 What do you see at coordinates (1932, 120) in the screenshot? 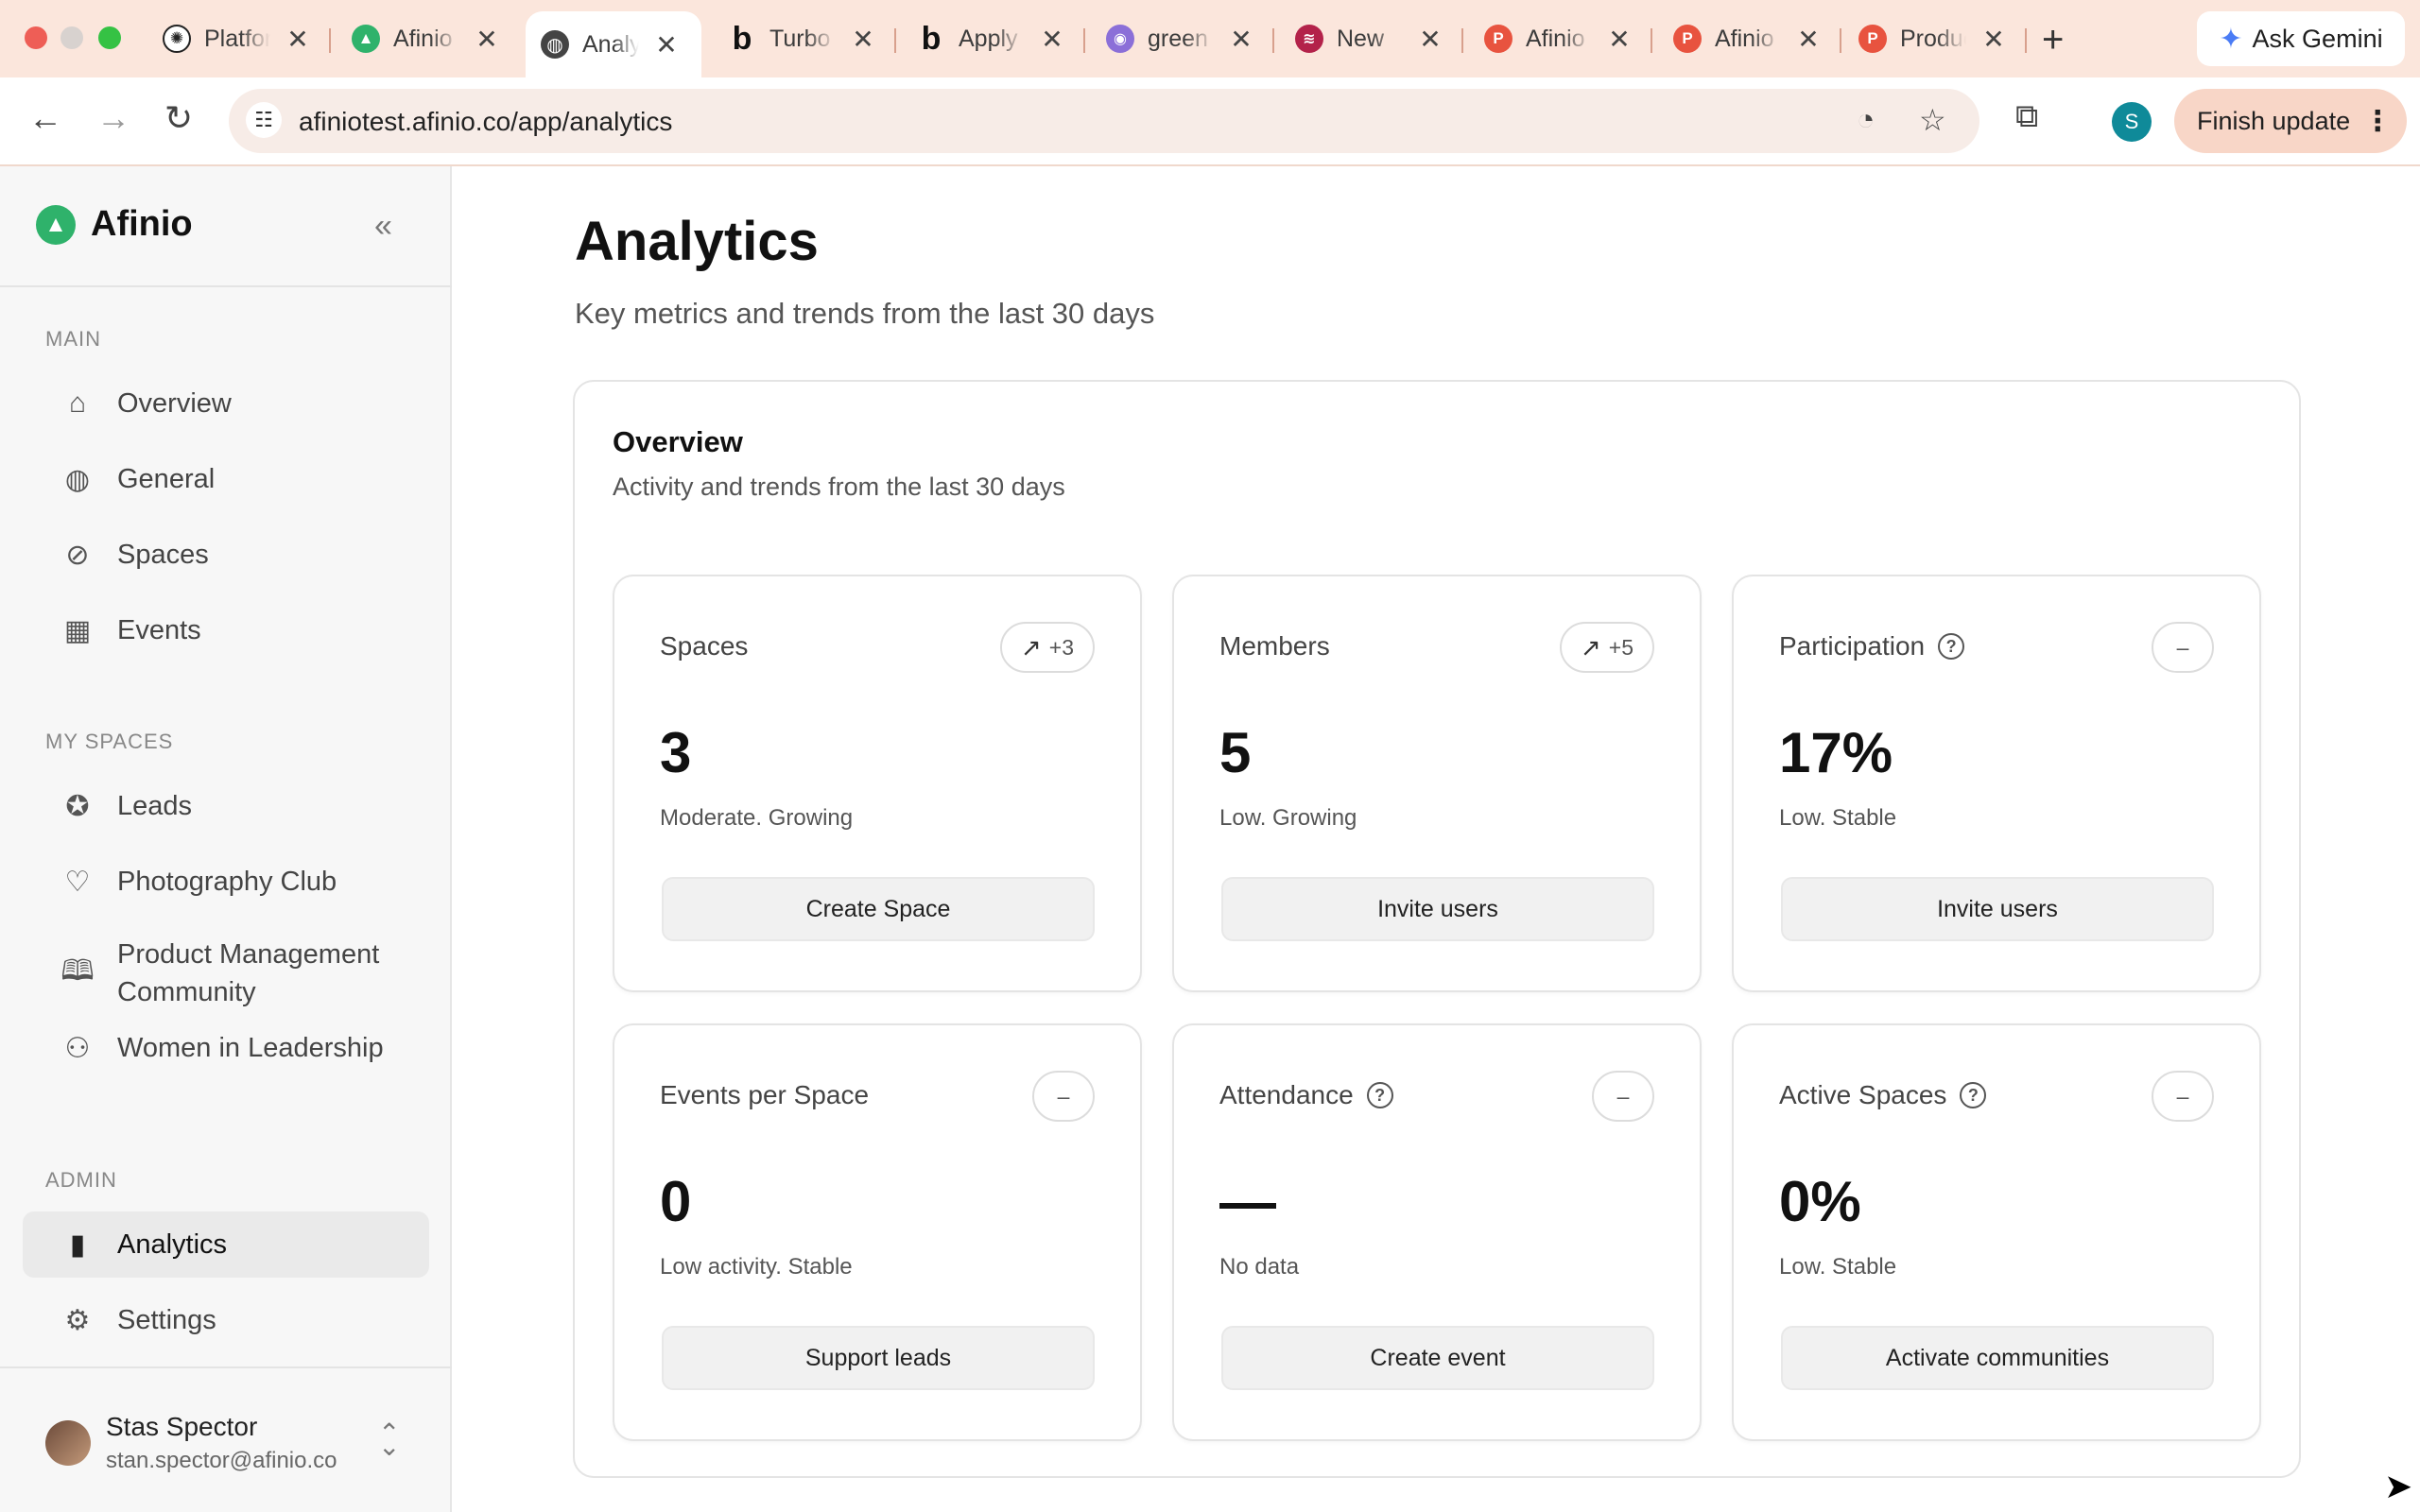
I see `bookmark-star-icon: ☆` at bounding box center [1932, 120].